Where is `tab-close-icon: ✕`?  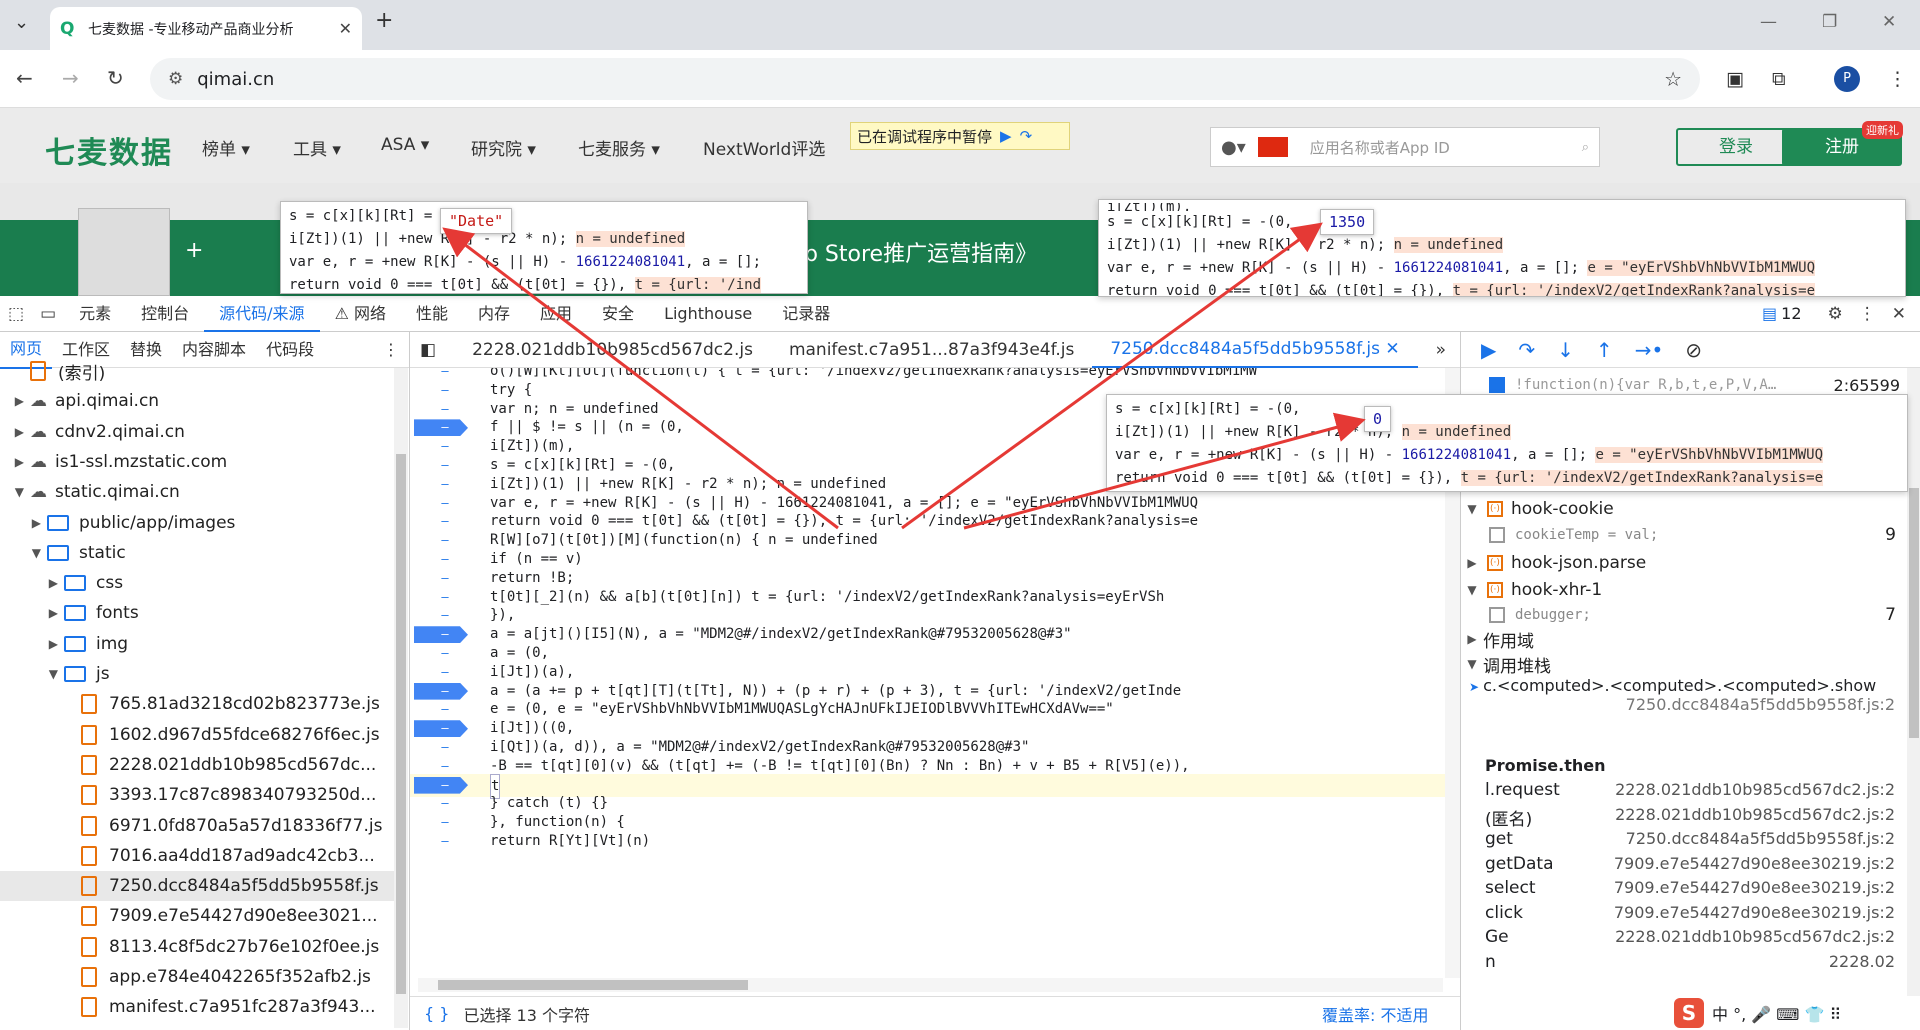
tab-close-icon: ✕ is located at coordinates (345, 28).